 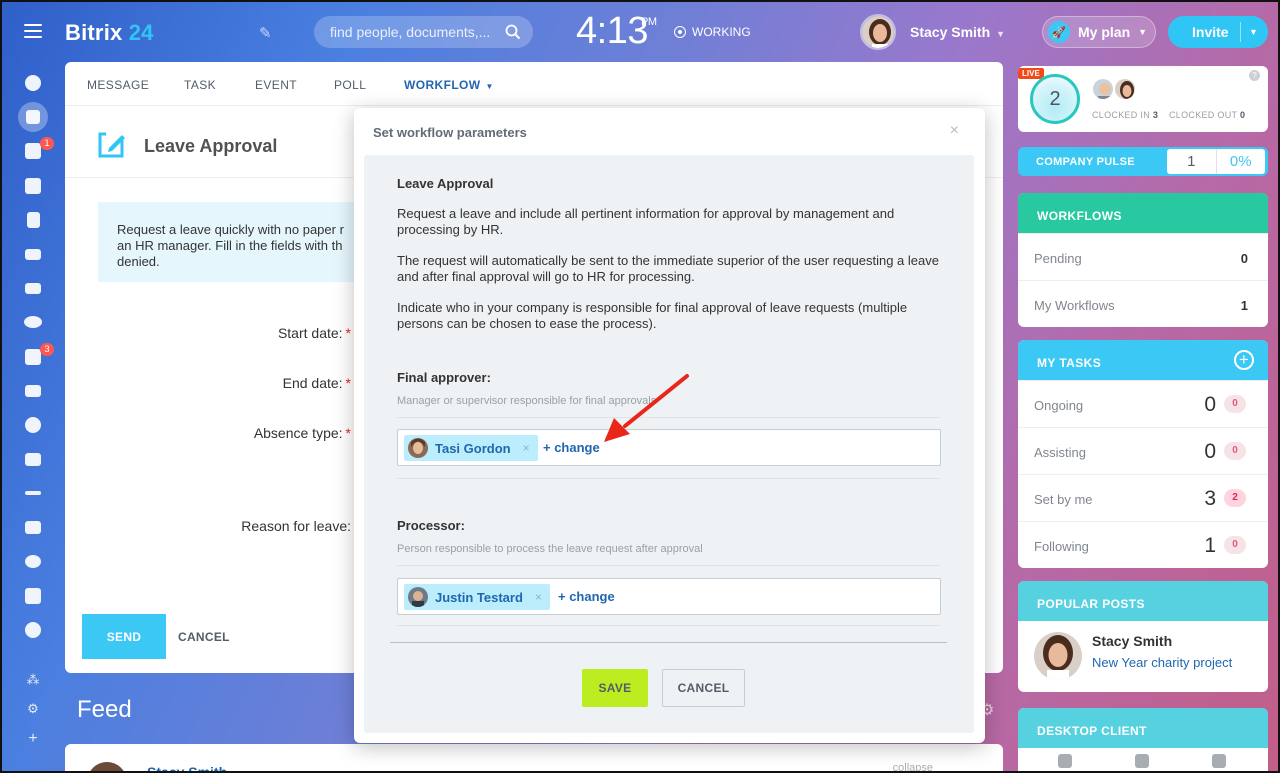 What do you see at coordinates (251, 383) in the screenshot?
I see `end-date-label: End date: *` at bounding box center [251, 383].